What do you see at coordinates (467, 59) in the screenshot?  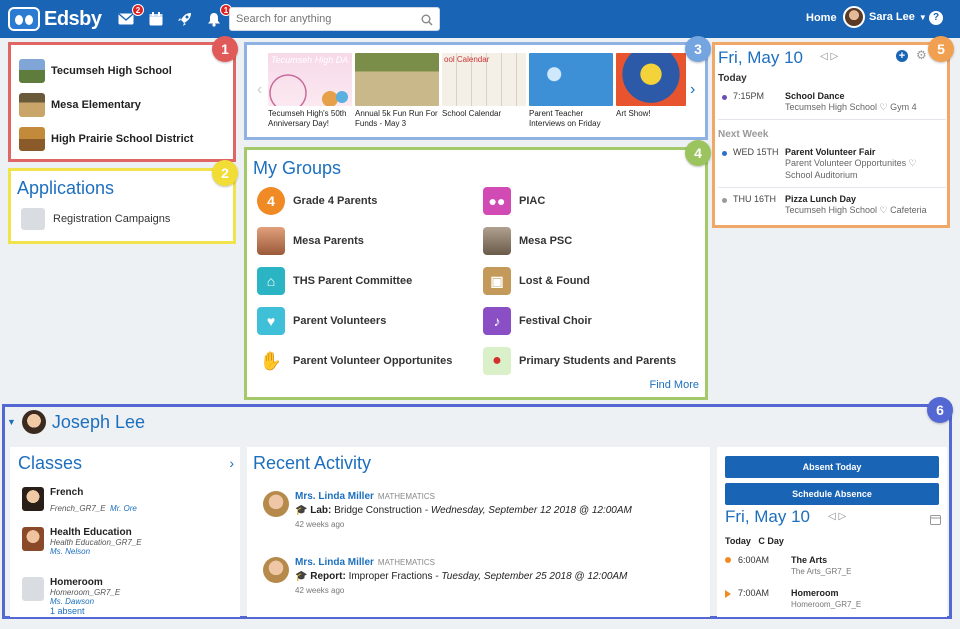 I see `news-banner-text: ool Calendar` at bounding box center [467, 59].